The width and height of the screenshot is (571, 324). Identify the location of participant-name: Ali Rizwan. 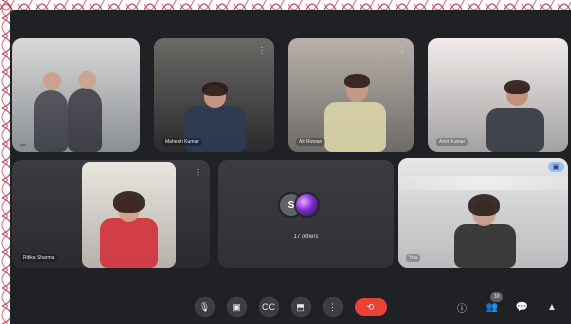
(311, 142).